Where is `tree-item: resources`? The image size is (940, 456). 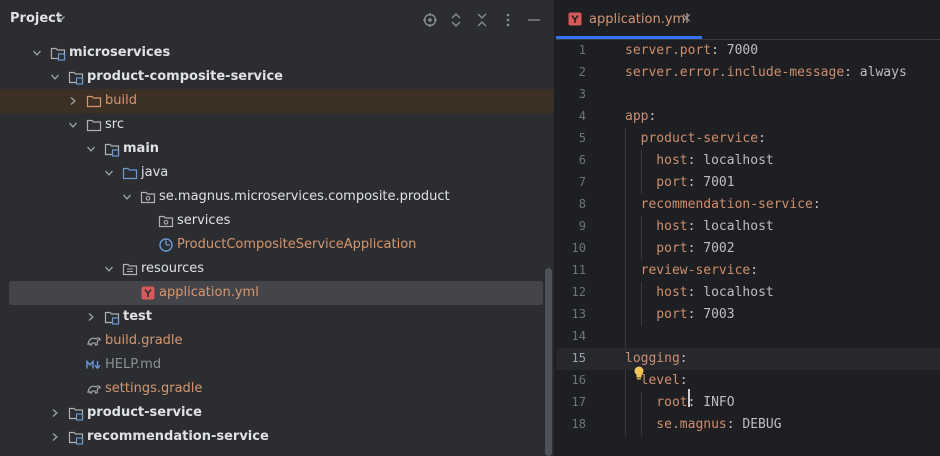
tree-item: resources is located at coordinates (277, 269).